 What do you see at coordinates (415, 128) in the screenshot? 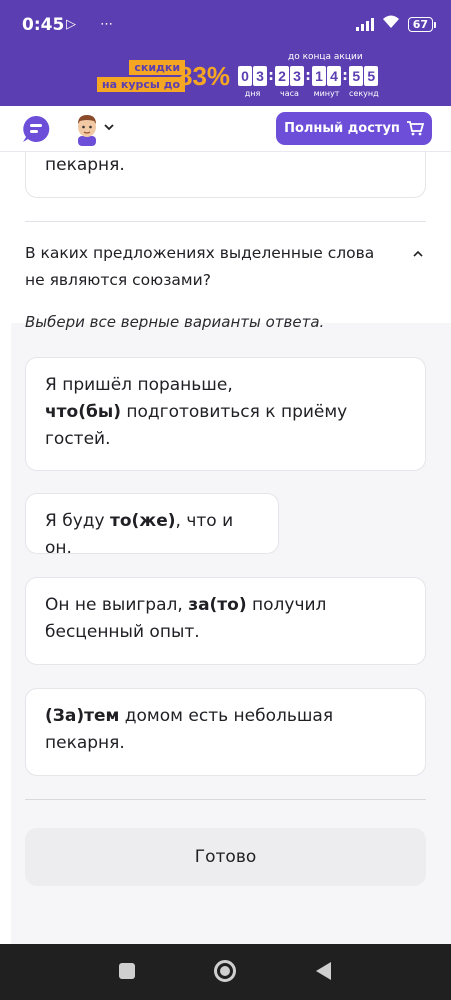
I see `cart-icon` at bounding box center [415, 128].